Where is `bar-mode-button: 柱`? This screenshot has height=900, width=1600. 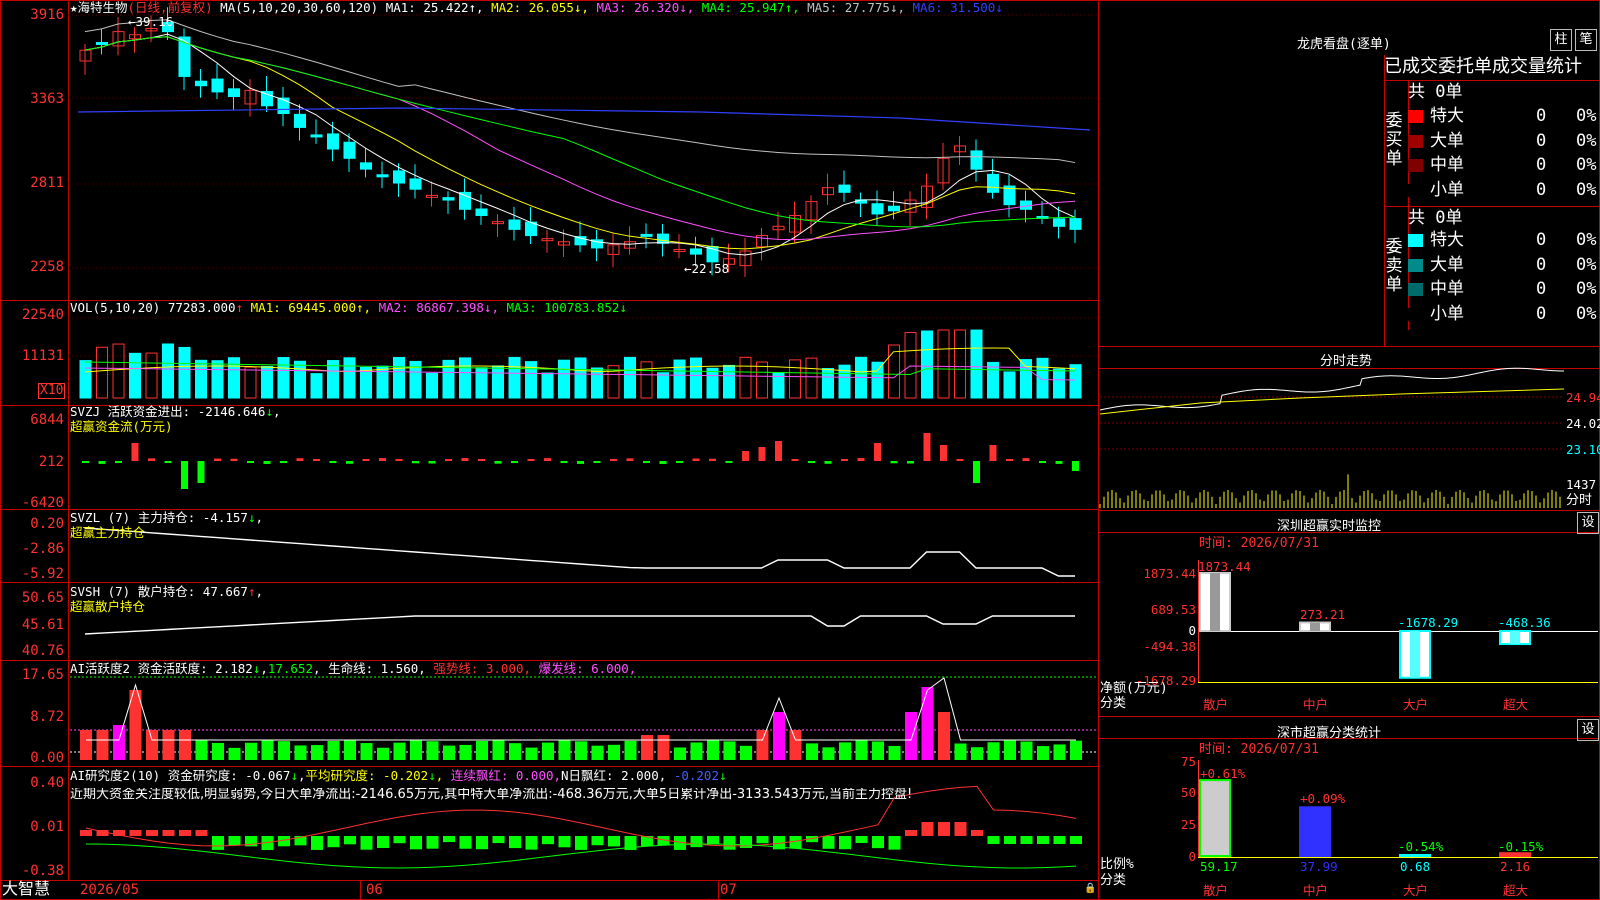 bar-mode-button: 柱 is located at coordinates (1561, 40).